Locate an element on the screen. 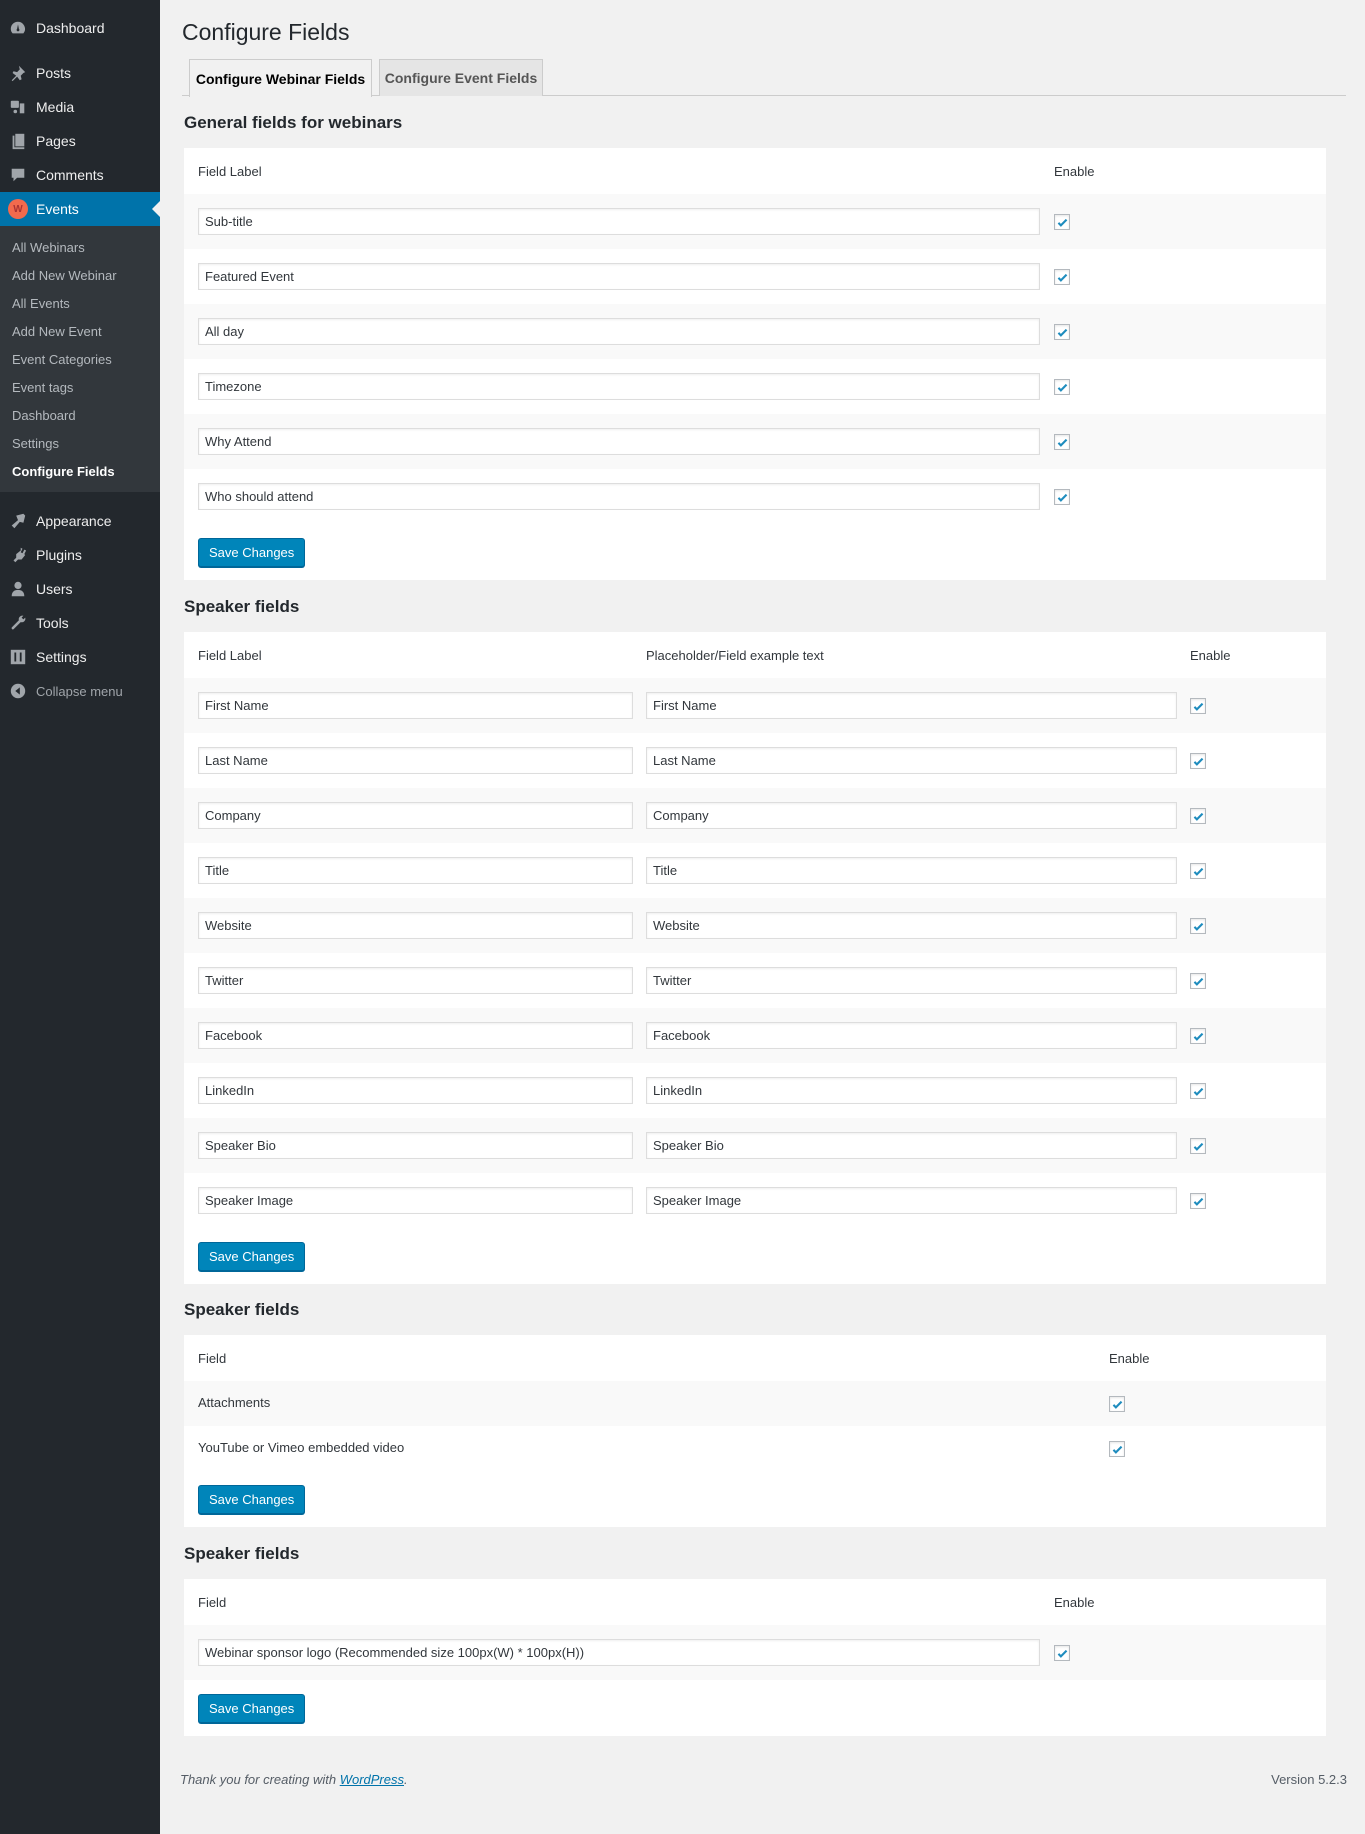  sidebar-item-settings: Settings is located at coordinates (80, 657).